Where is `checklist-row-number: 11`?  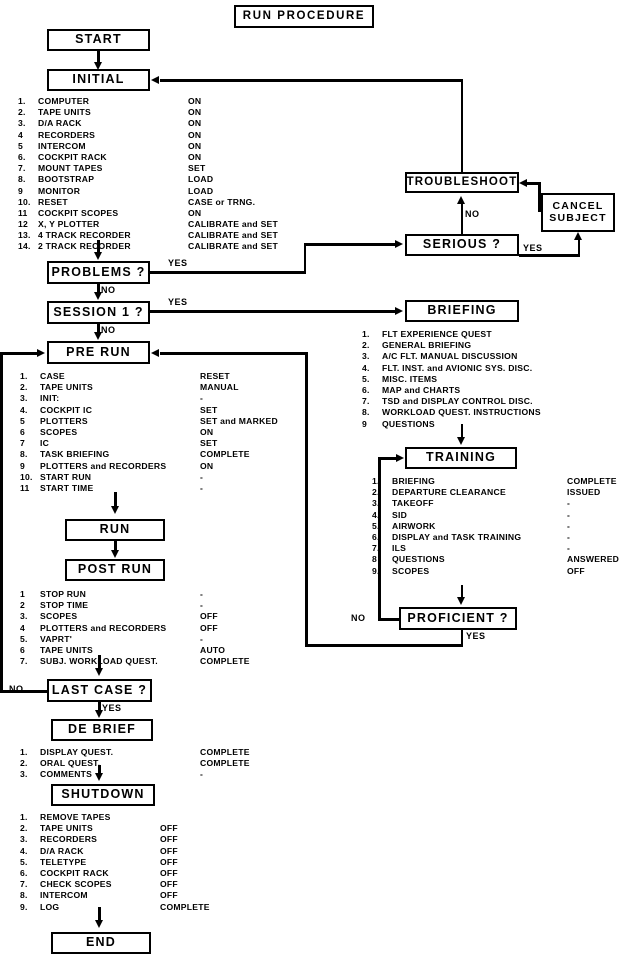
checklist-row-number: 11 is located at coordinates (23, 212).